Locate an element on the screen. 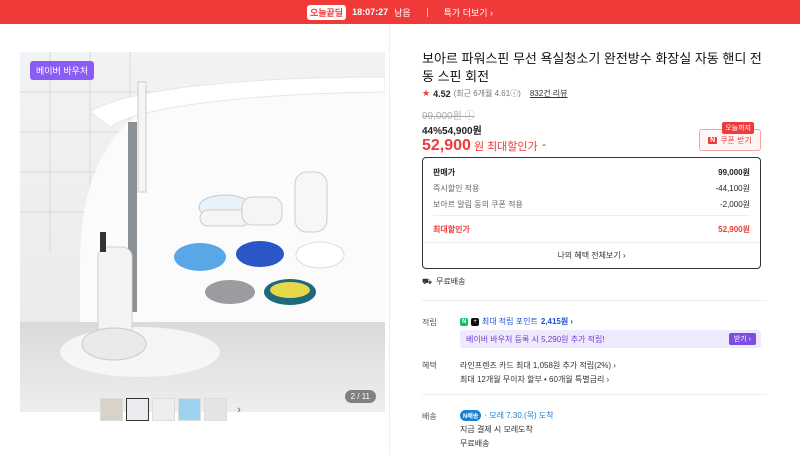  coupon-button: 오늘까지 N 쿠폰 받기 is located at coordinates (730, 136).